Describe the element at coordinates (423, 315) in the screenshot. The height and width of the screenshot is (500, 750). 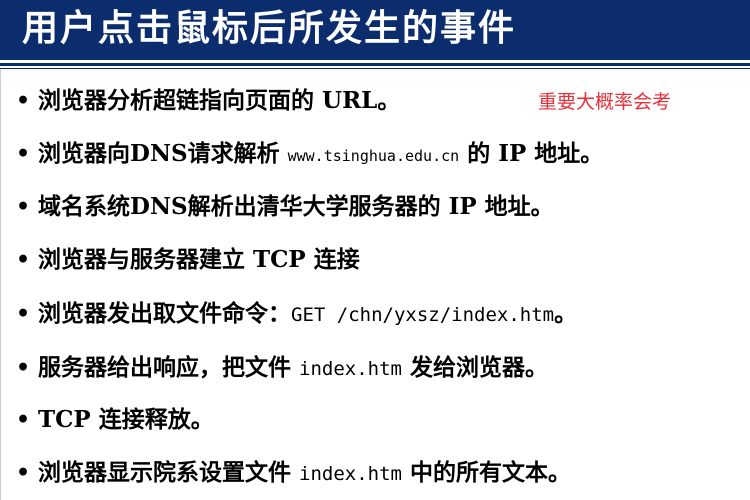
I see `command-text: GET /chn/yxsz/index.htm` at that location.